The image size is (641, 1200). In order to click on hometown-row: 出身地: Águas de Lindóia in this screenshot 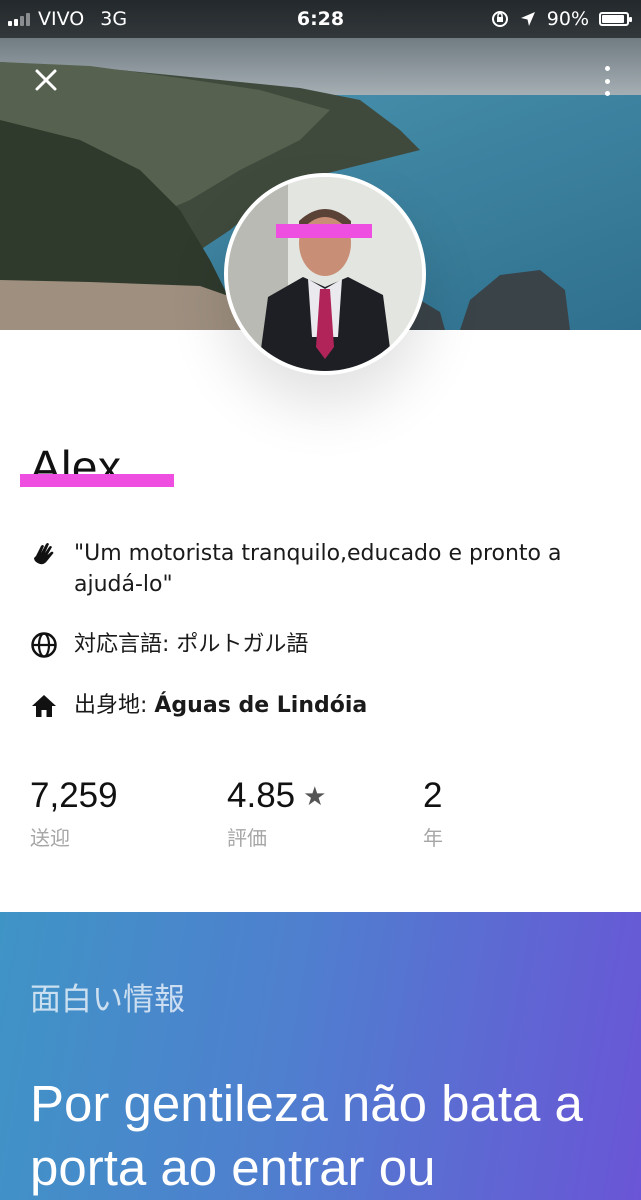, I will do `click(322, 705)`.